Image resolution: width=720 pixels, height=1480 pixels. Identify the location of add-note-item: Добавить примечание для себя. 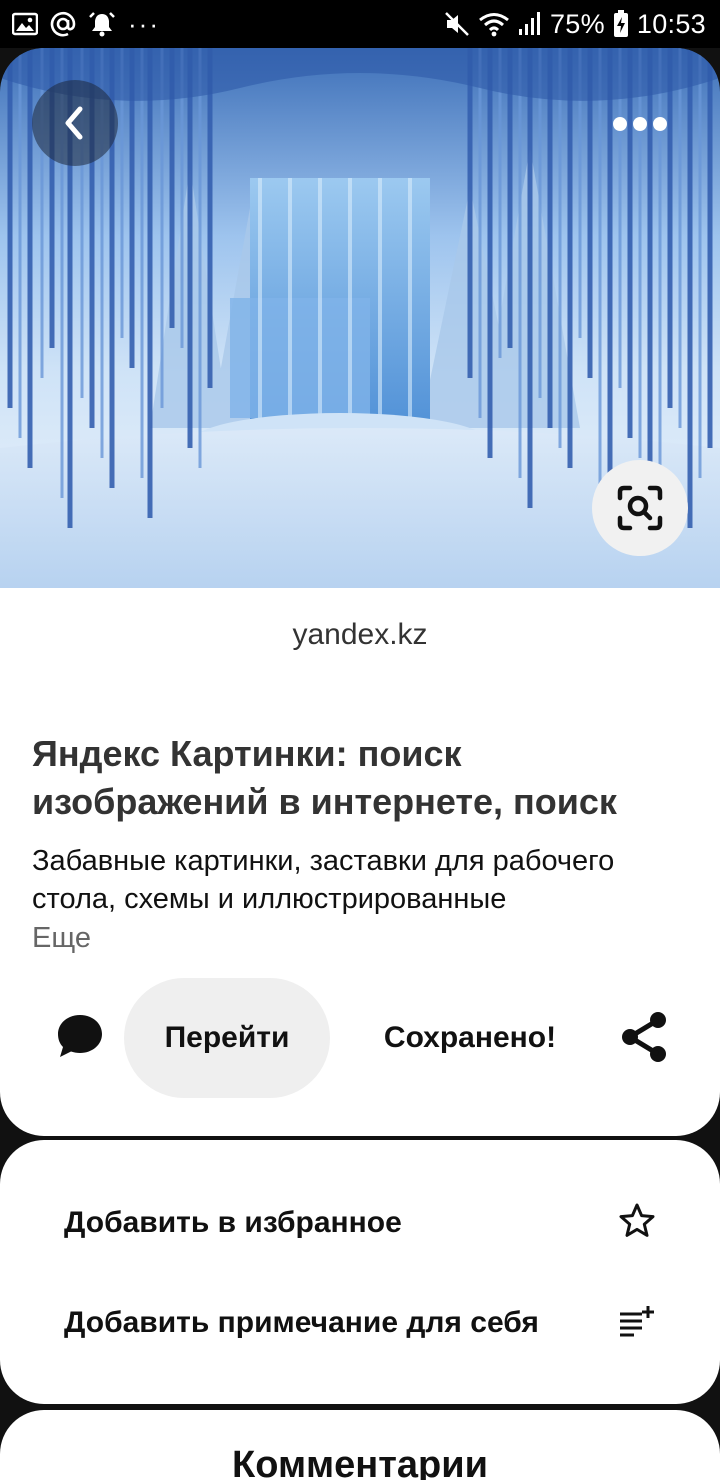
(360, 1323).